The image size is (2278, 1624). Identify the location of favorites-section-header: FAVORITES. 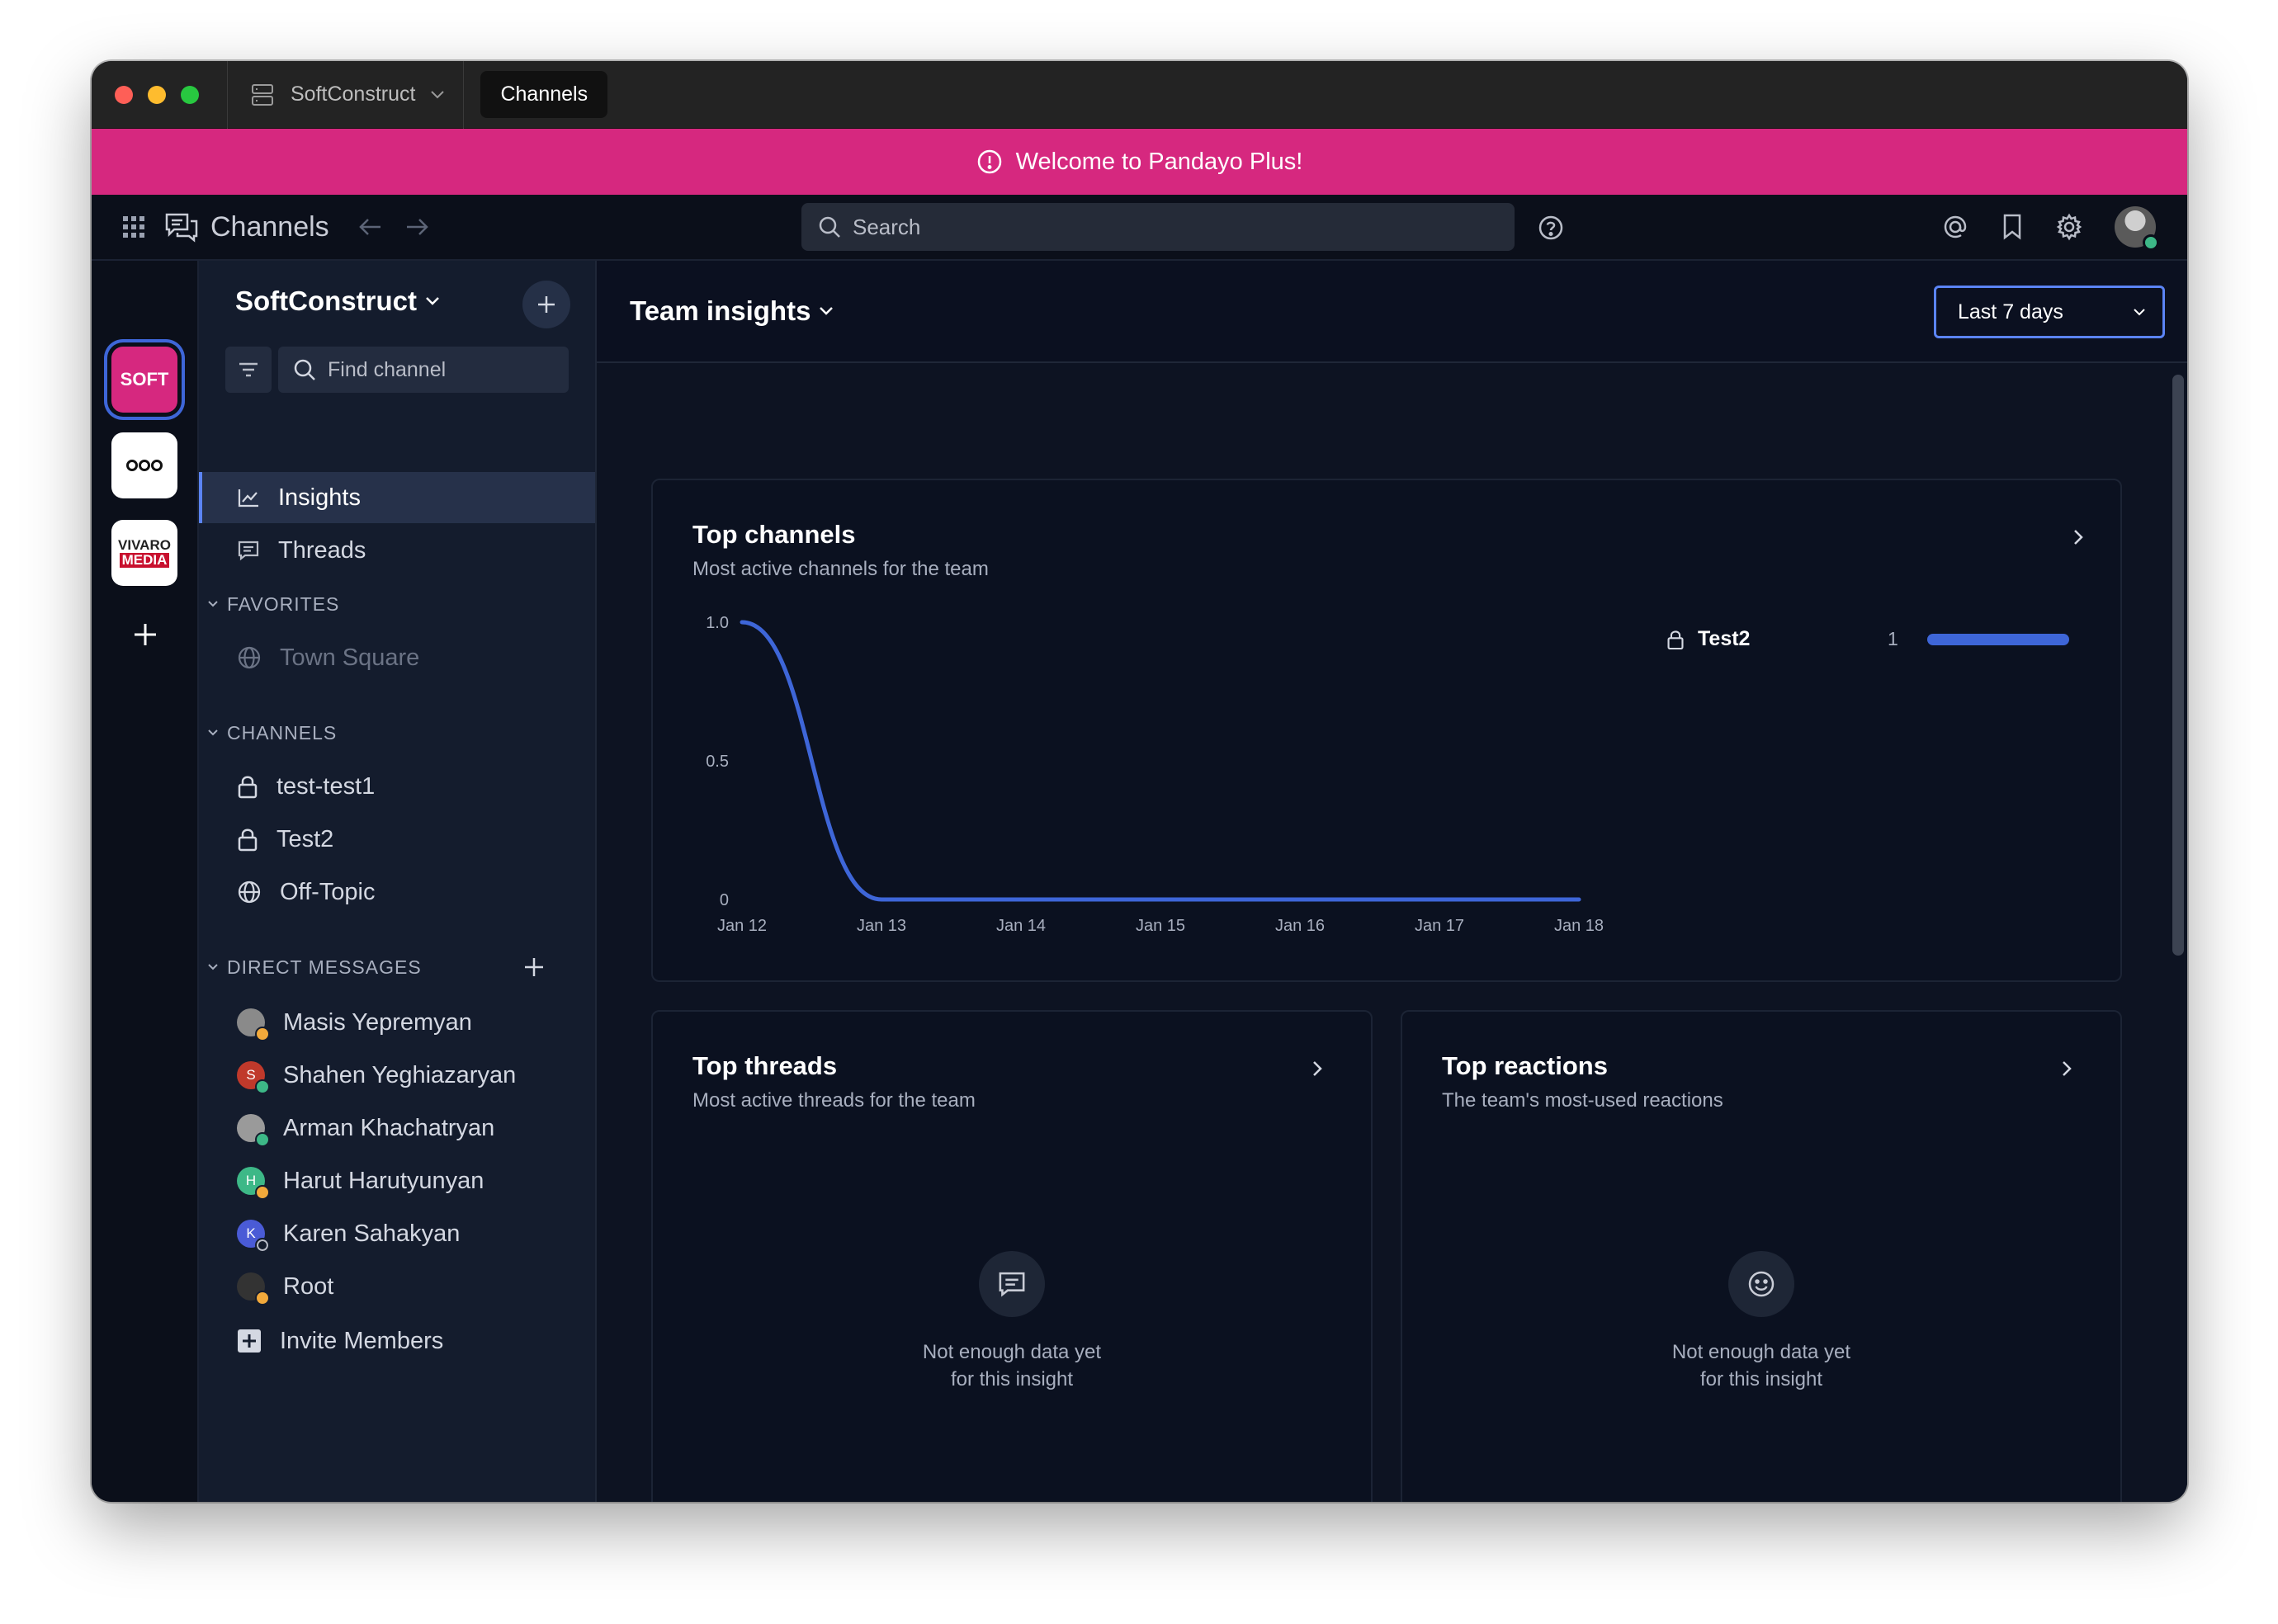
(273, 605).